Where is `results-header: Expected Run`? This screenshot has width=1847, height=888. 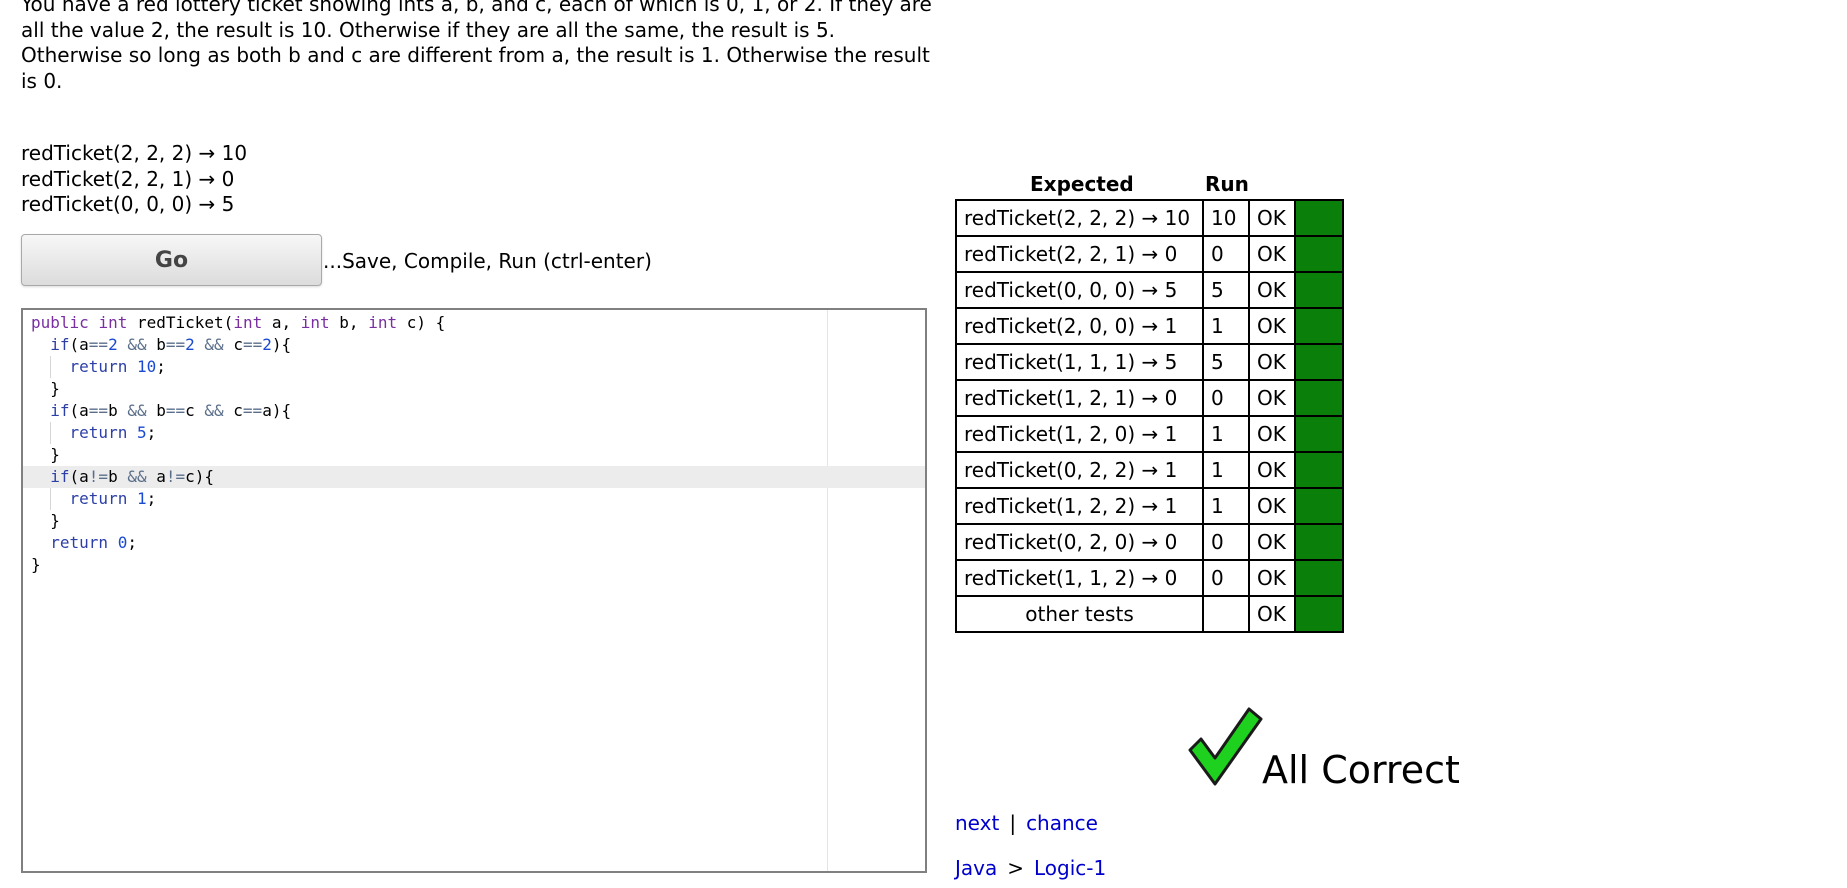
results-header: Expected Run is located at coordinates (1149, 185).